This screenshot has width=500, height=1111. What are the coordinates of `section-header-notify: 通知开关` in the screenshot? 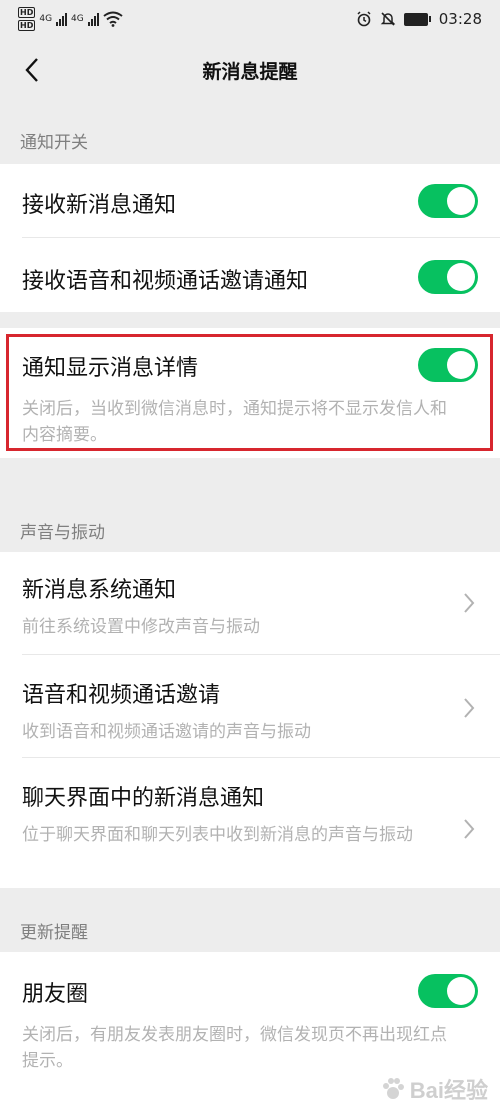 It's located at (54, 143).